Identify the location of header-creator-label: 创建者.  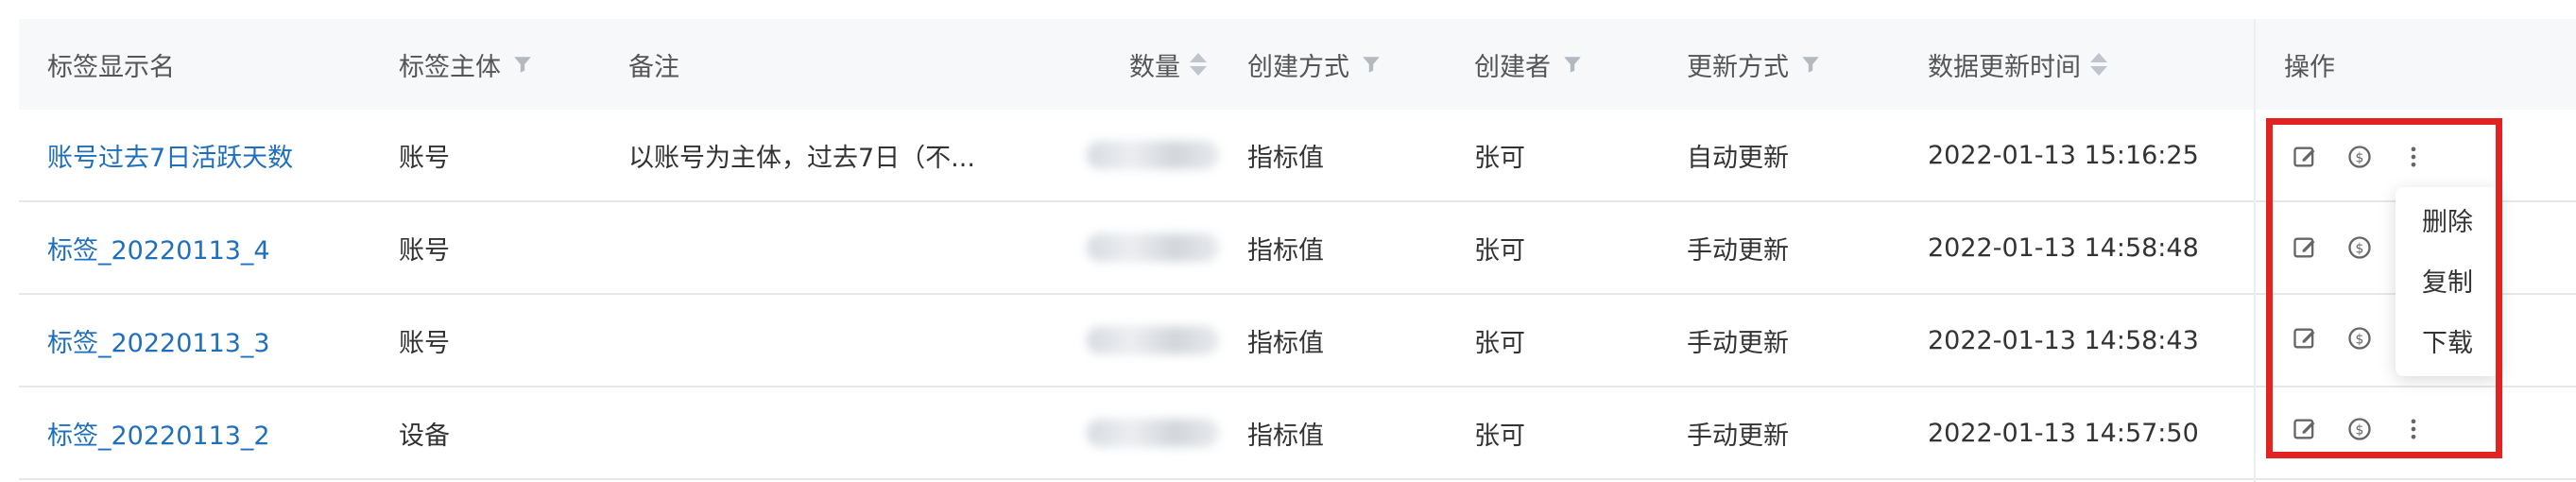
(1512, 67).